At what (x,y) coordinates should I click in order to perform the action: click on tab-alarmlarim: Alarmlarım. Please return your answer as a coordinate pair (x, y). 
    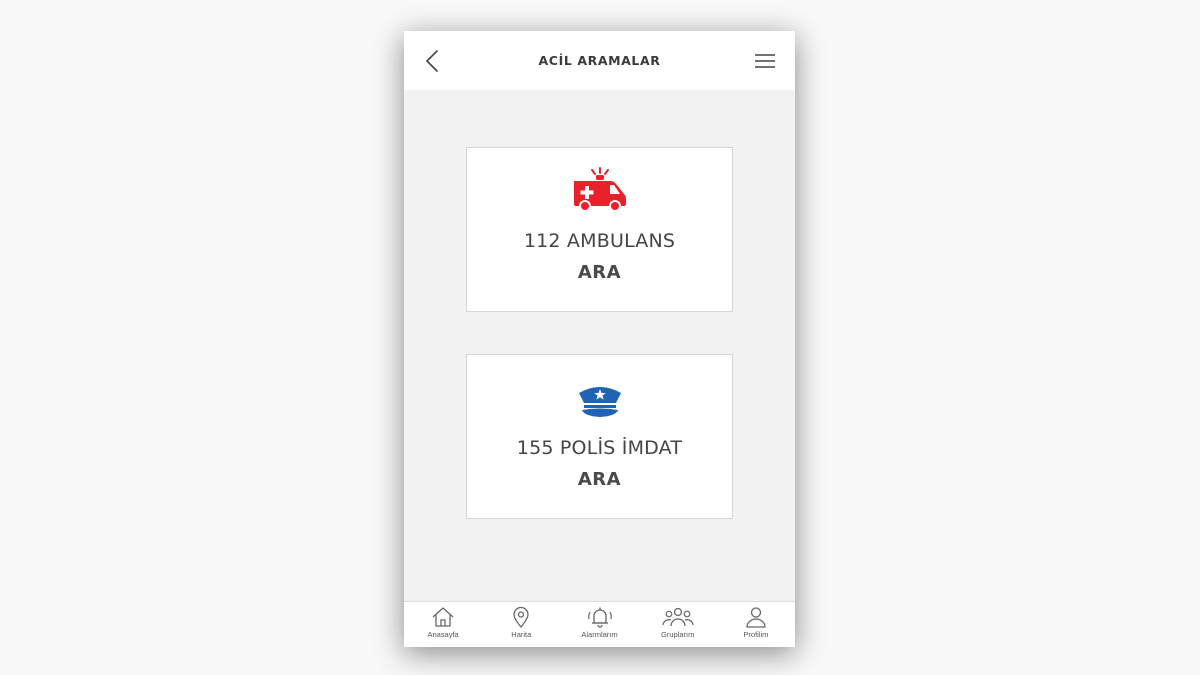
    Looking at the image, I should click on (599, 624).